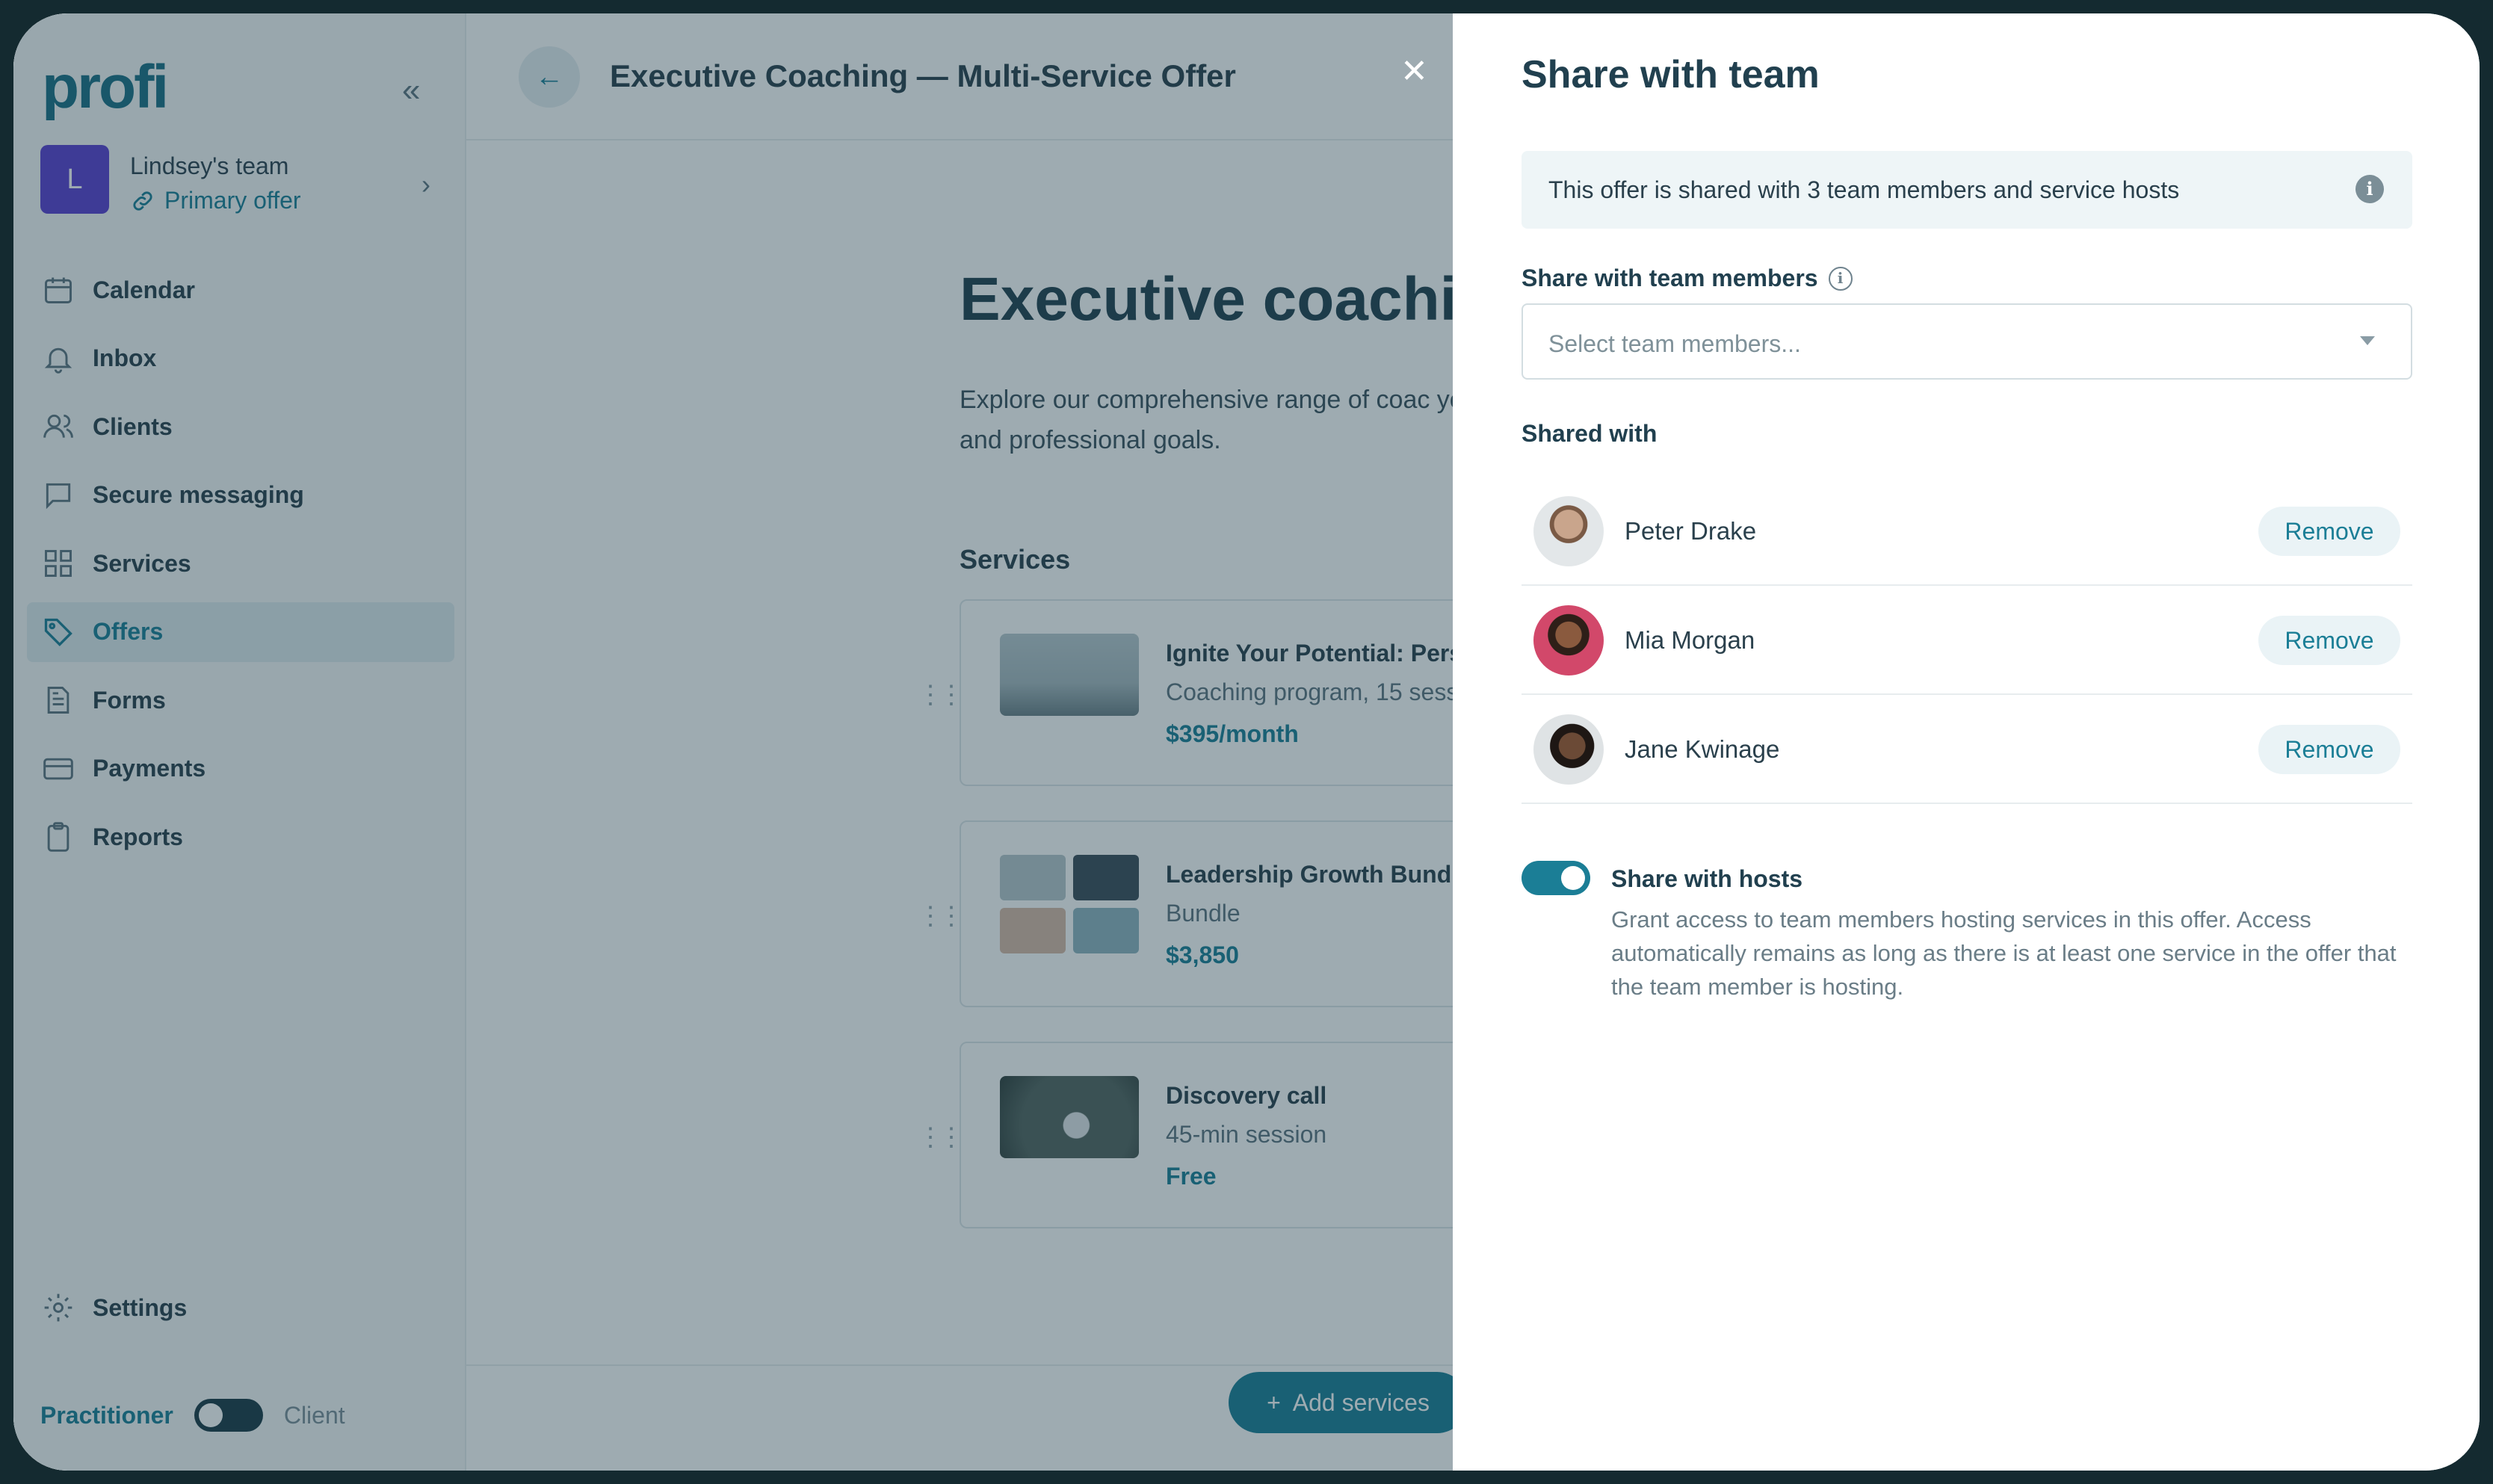 This screenshot has width=2493, height=1484. Describe the element at coordinates (1967, 749) in the screenshot. I see `shared-member-row: Jane Kwinage Remove` at that location.